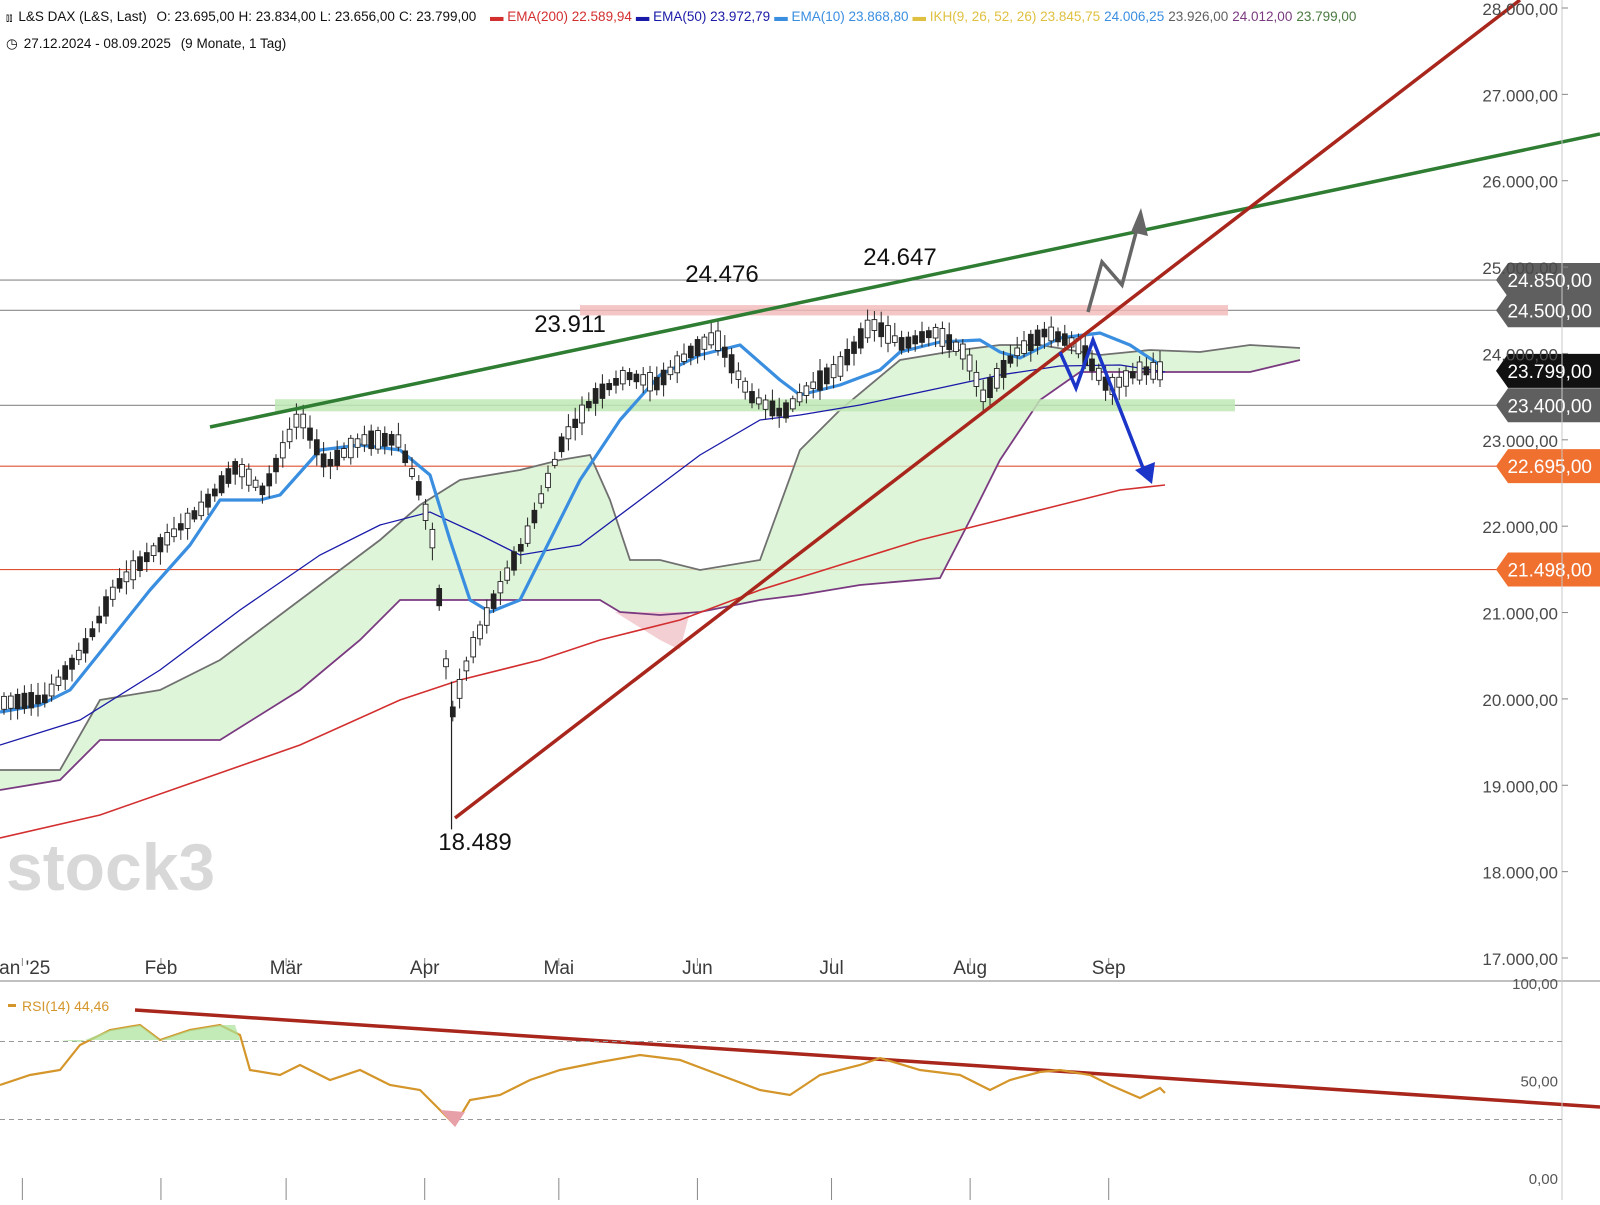 The width and height of the screenshot is (1600, 1205). Describe the element at coordinates (357, 16) in the screenshot. I see `ohlc-l: L: 23.656,00` at that location.